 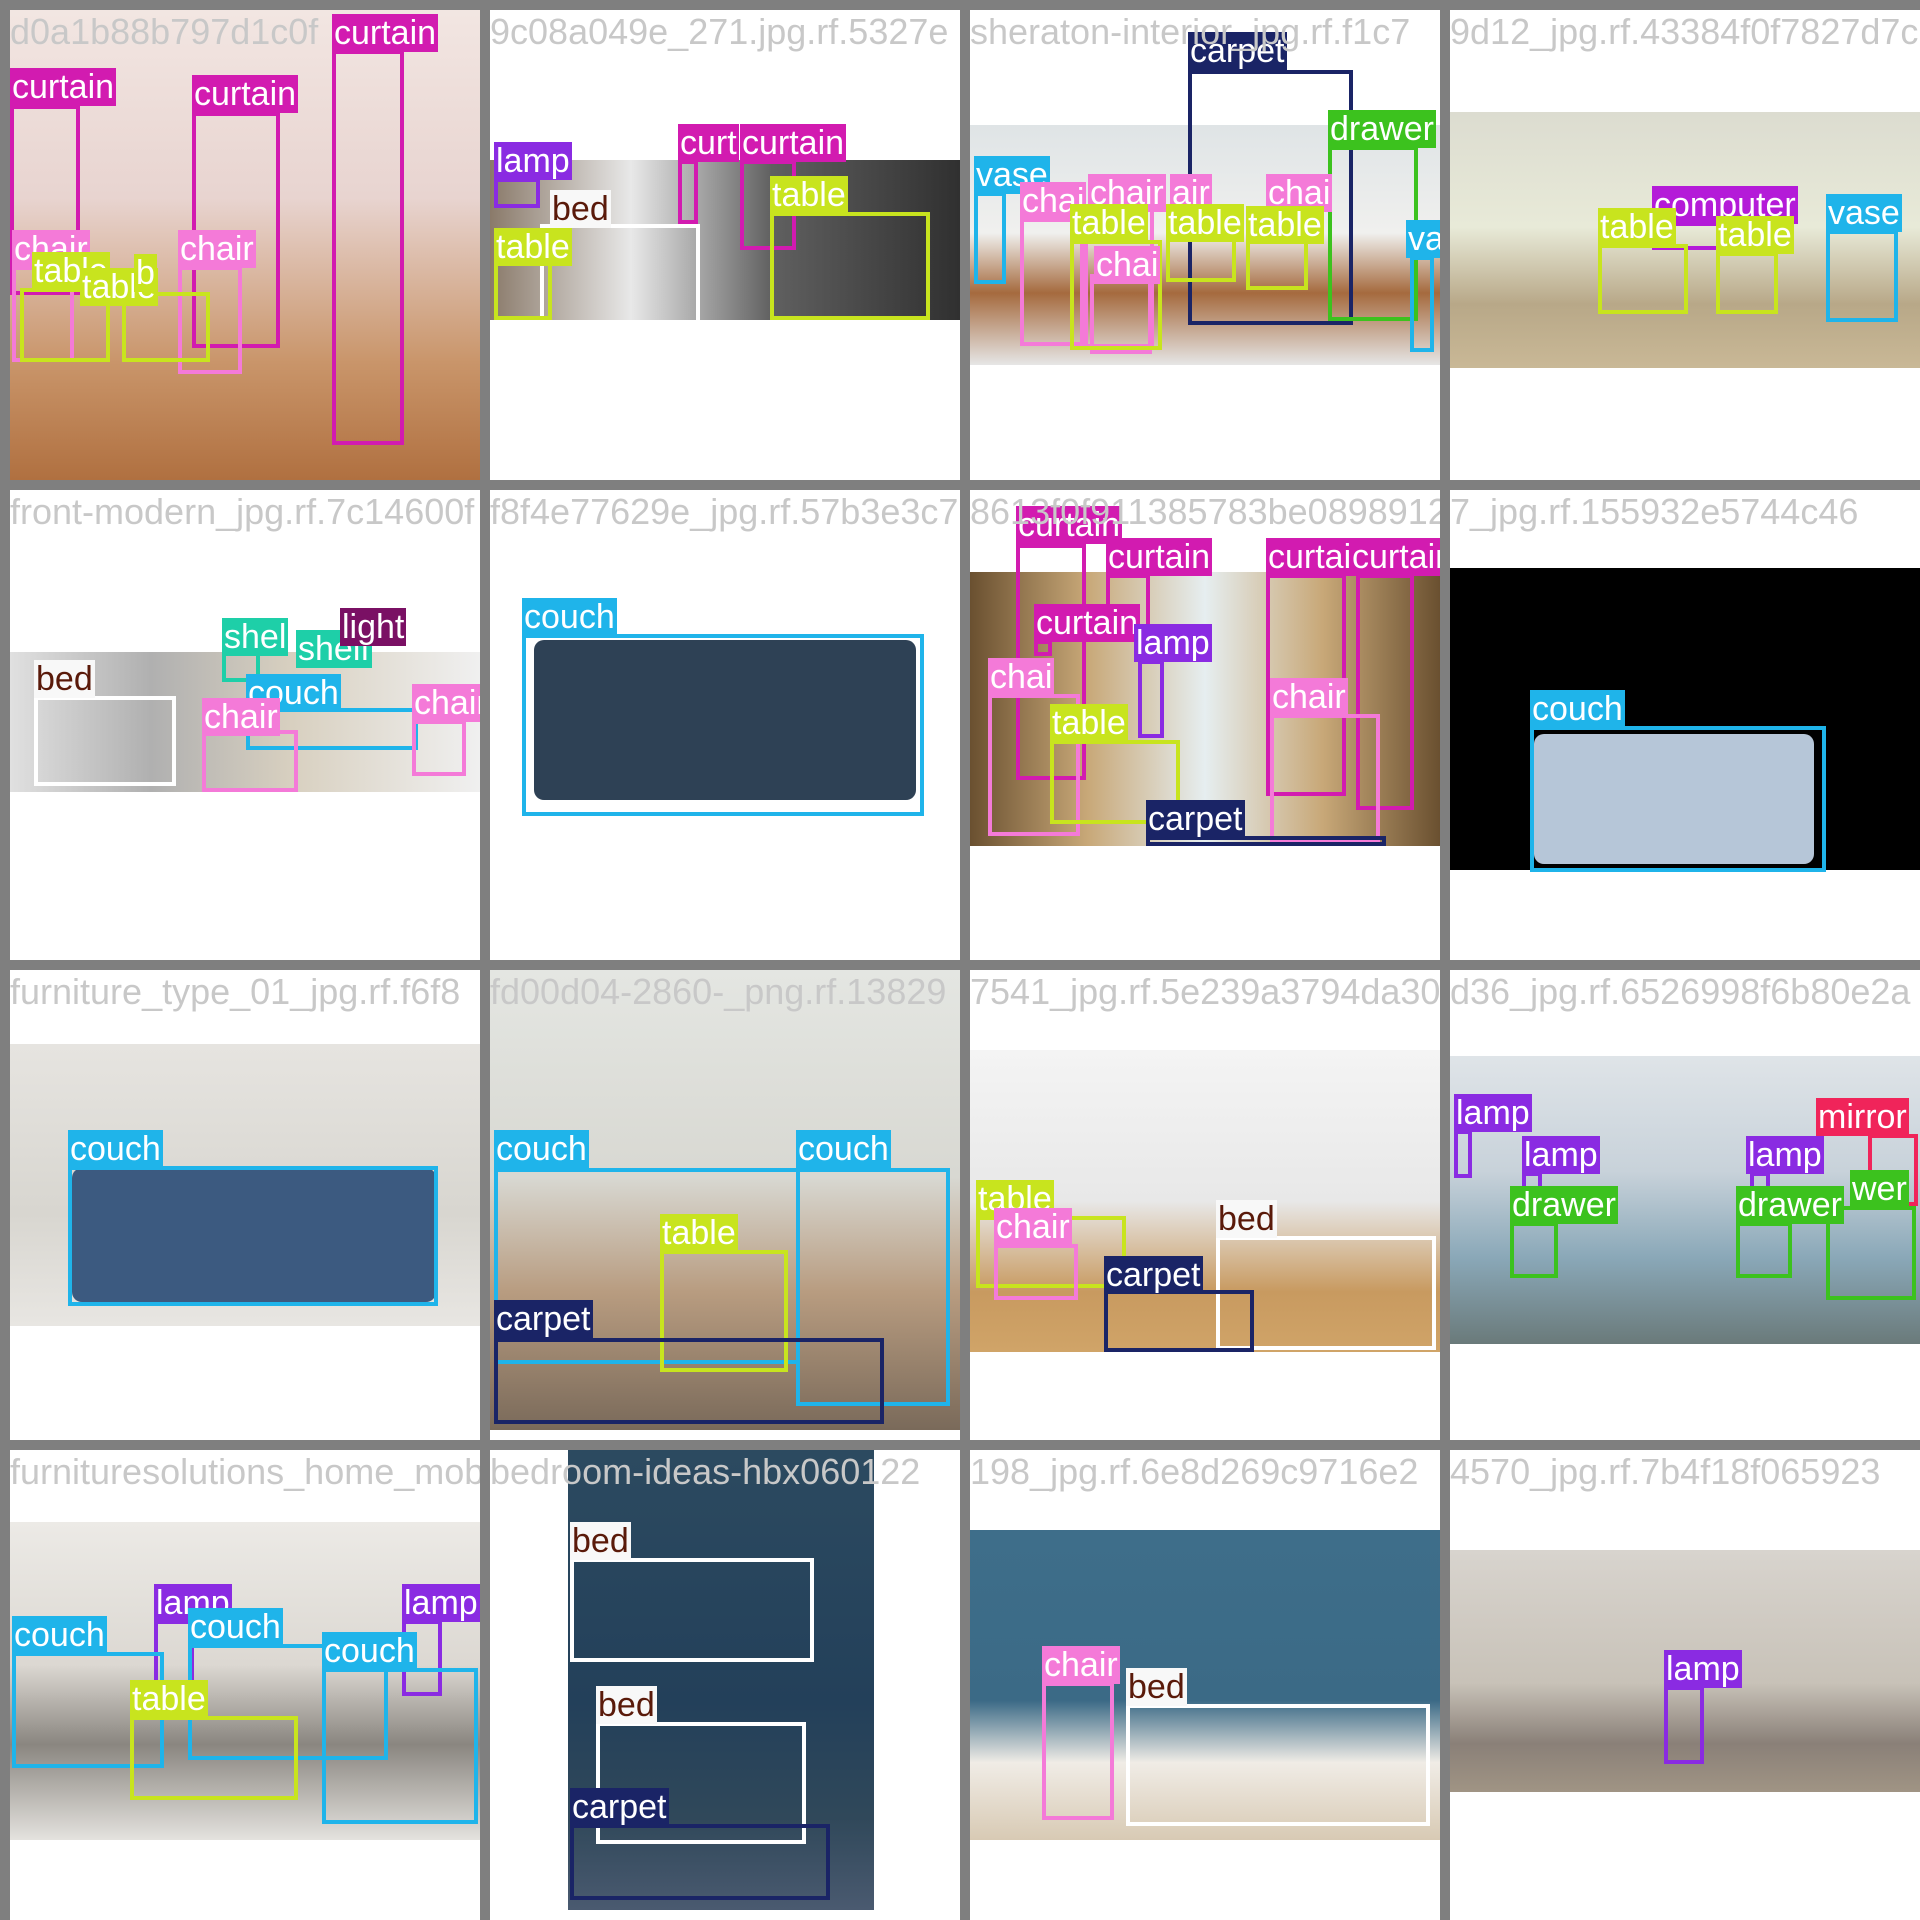 I want to click on tile-title: front-modern_jpg.rf.7c14600f, so click(x=242, y=511).